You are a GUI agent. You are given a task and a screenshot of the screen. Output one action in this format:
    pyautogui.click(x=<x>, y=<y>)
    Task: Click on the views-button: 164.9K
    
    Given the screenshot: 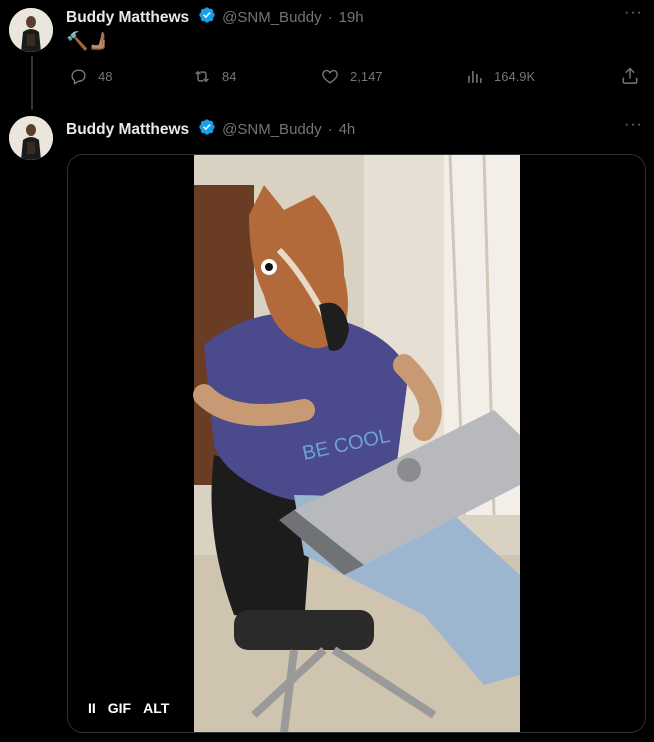 What is the action you would take?
    pyautogui.click(x=500, y=76)
    